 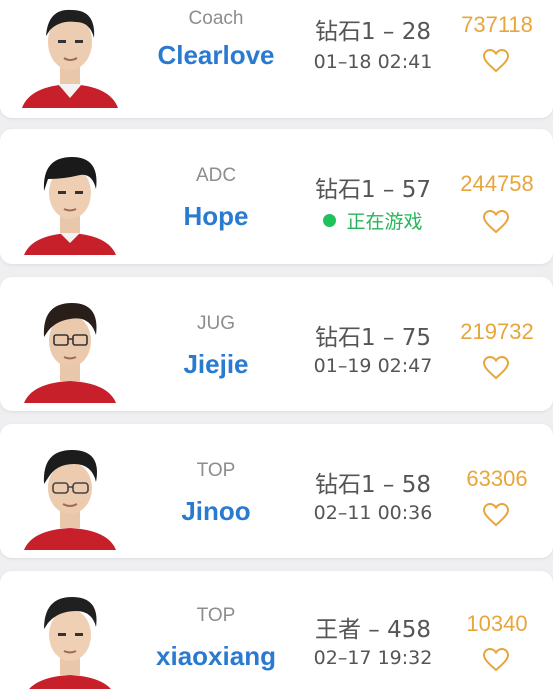 I want to click on like-count: 219732, so click(x=497, y=331).